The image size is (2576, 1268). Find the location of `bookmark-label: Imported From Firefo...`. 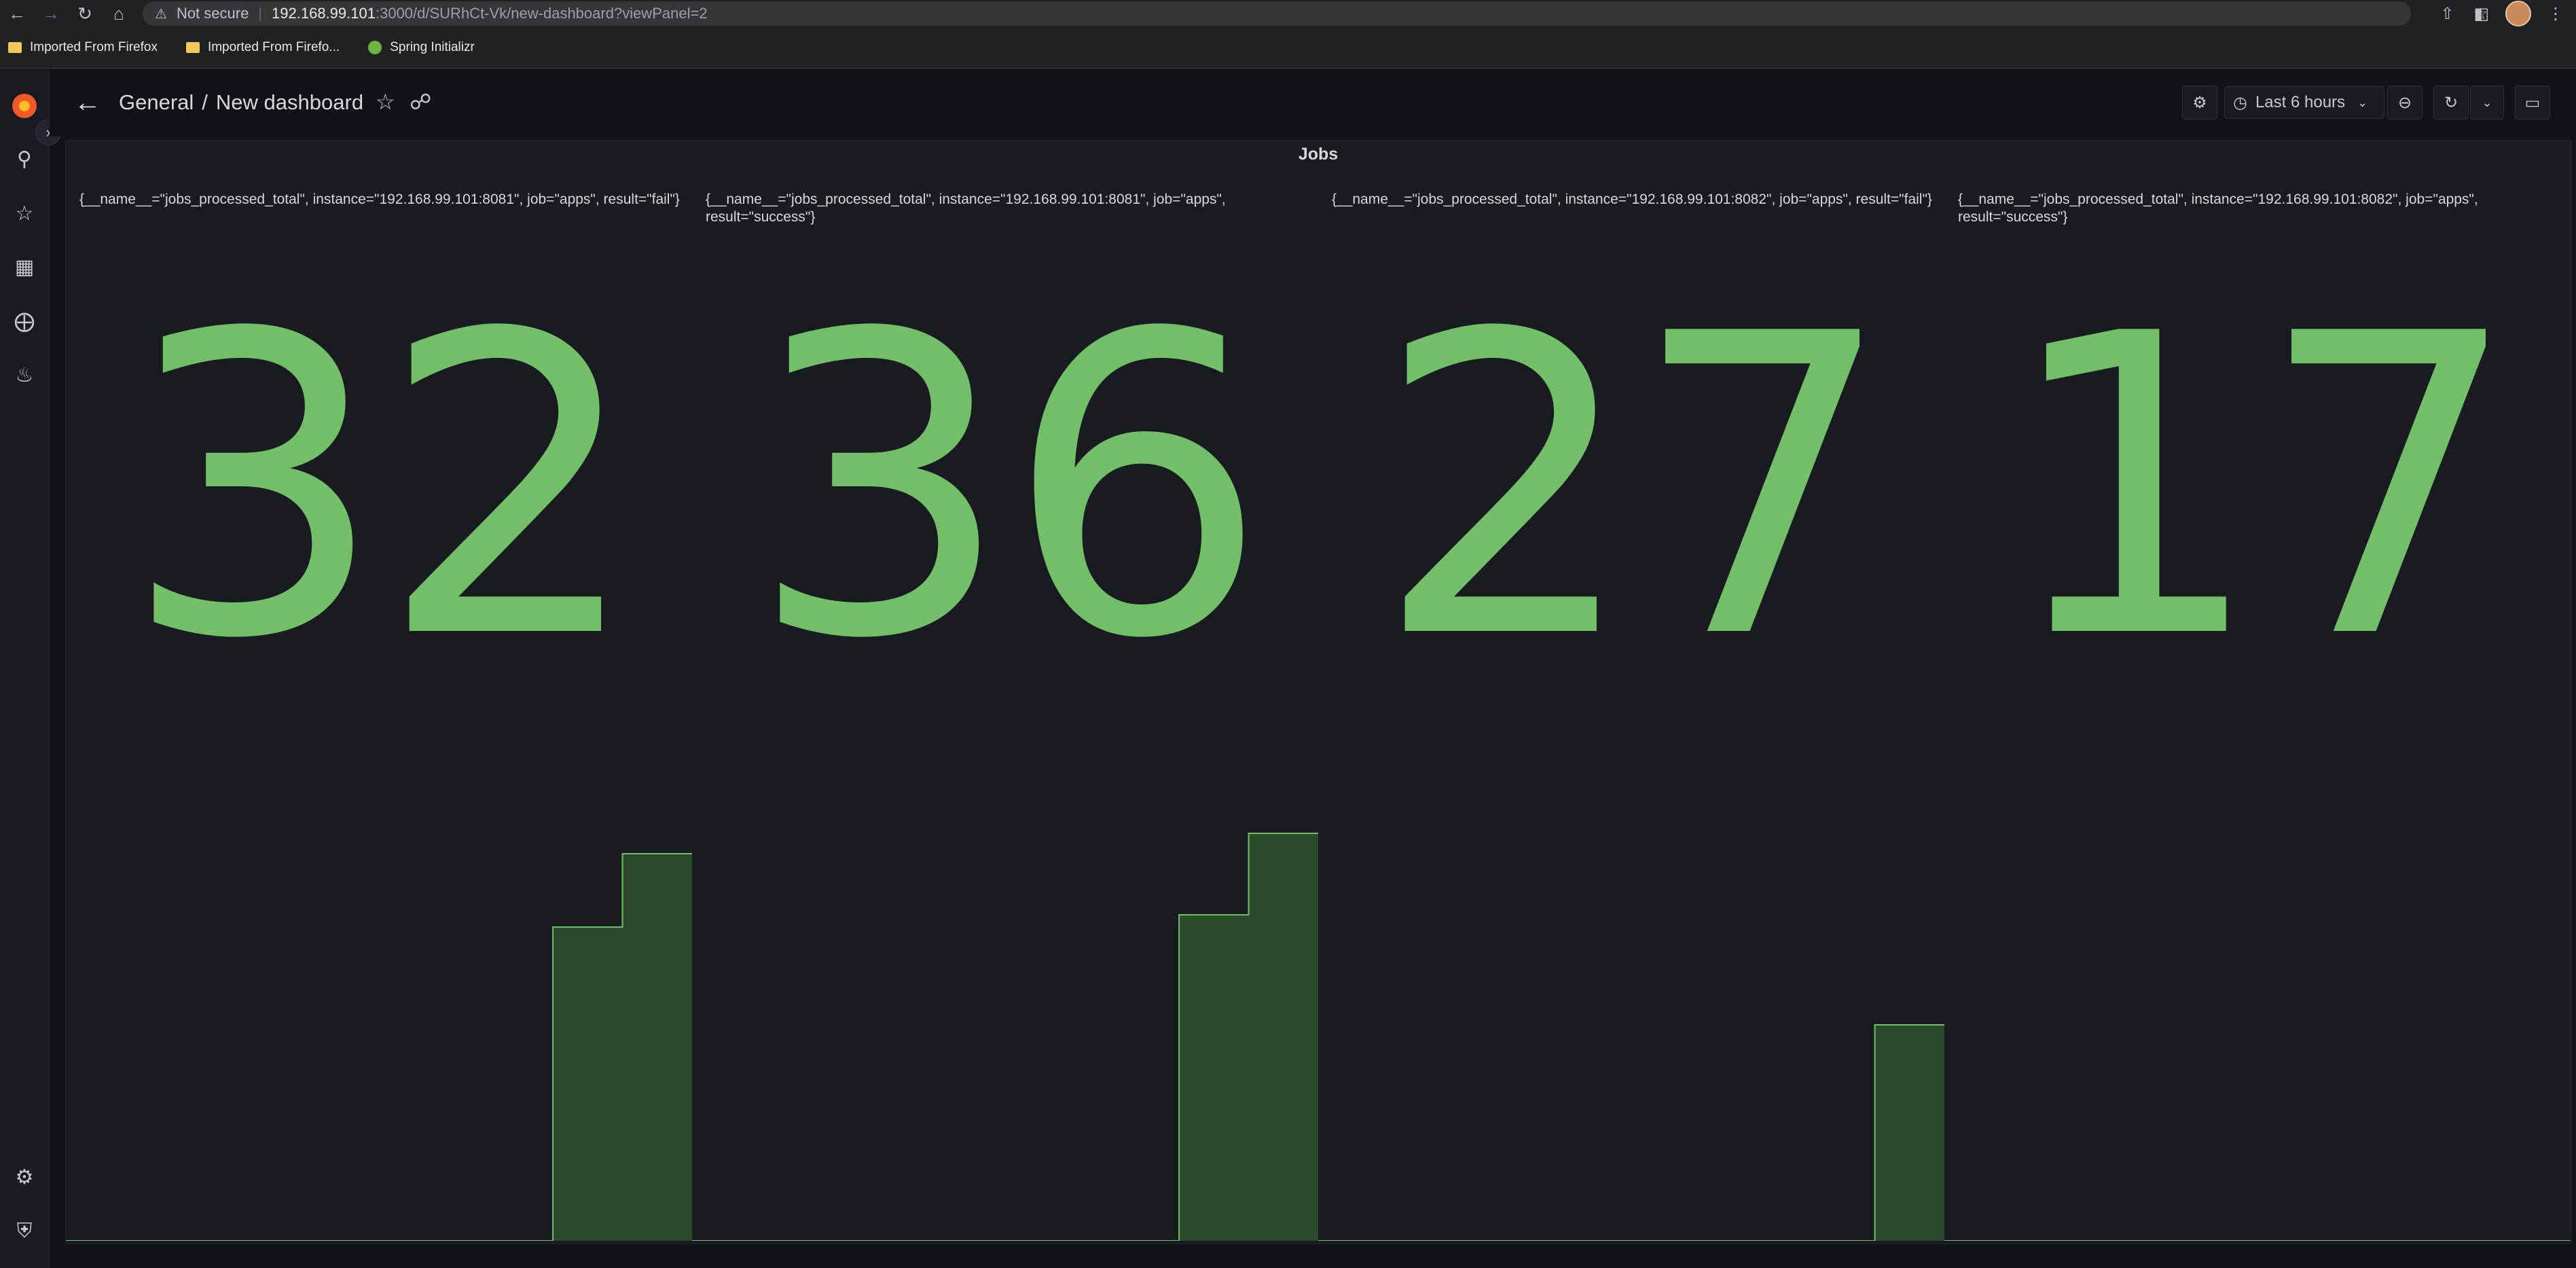

bookmark-label: Imported From Firefo... is located at coordinates (273, 47).